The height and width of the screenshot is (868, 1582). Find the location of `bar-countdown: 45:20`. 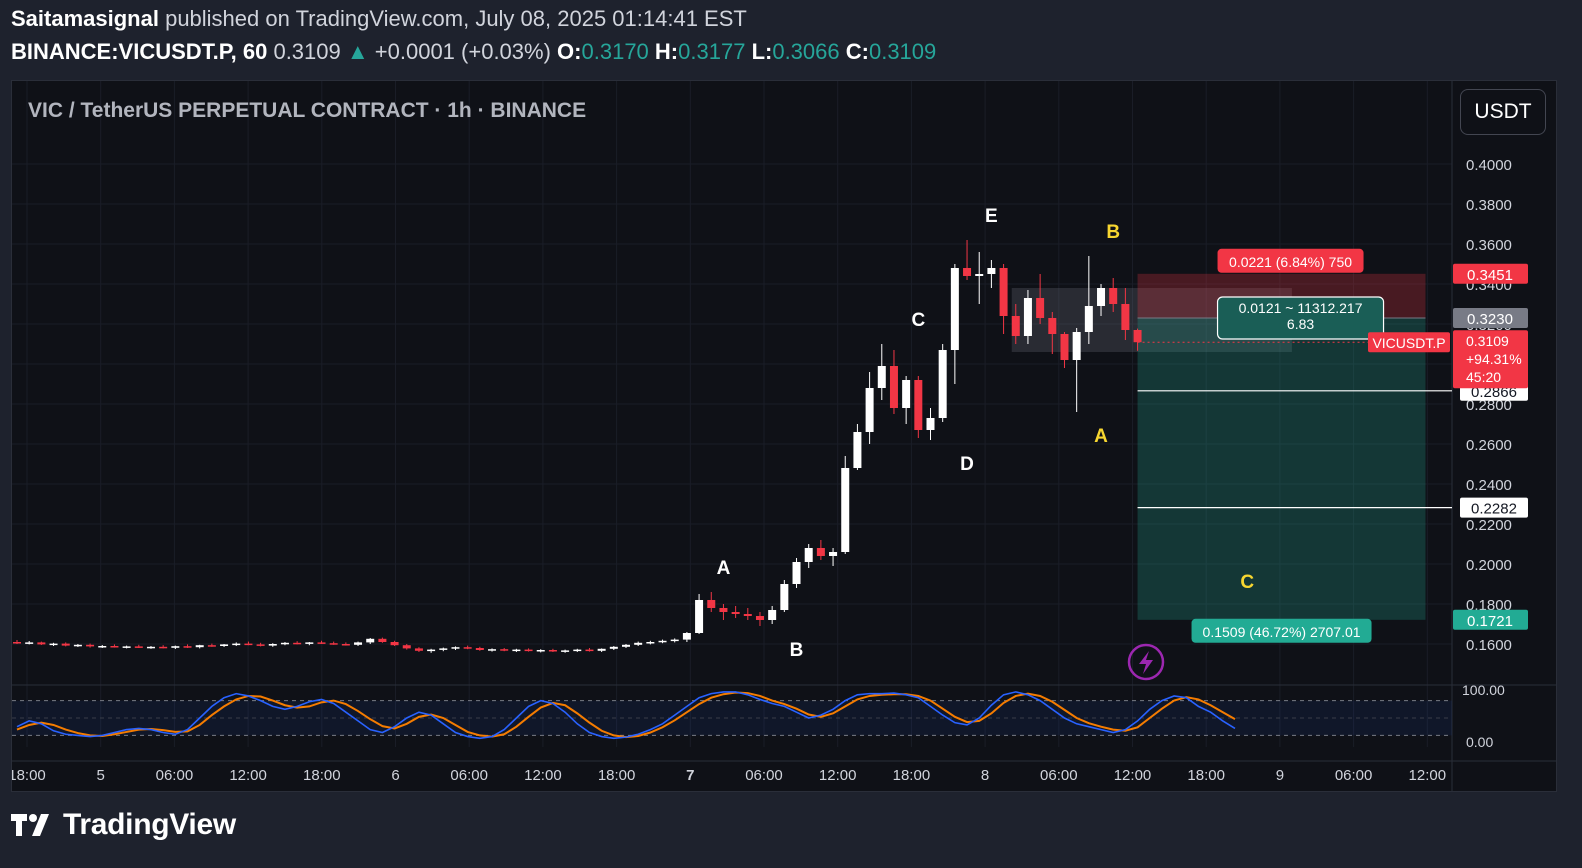

bar-countdown: 45:20 is located at coordinates (1483, 377).